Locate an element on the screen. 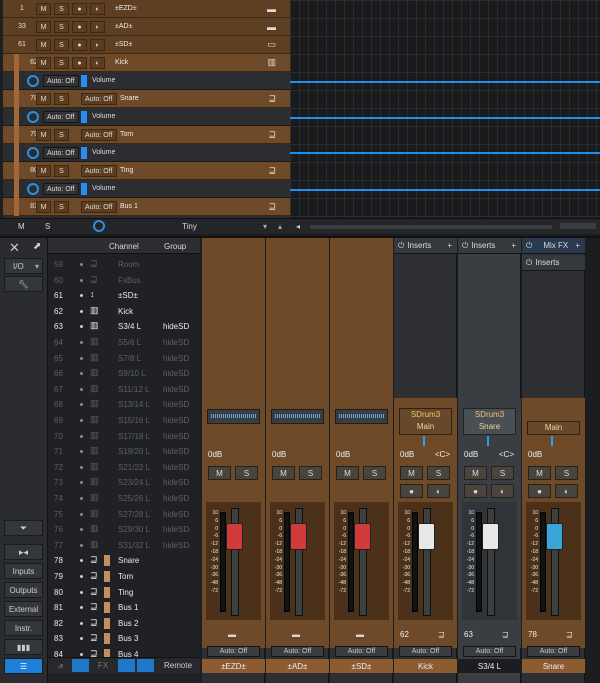  io-button: I/O ▾ is located at coordinates (23, 266).